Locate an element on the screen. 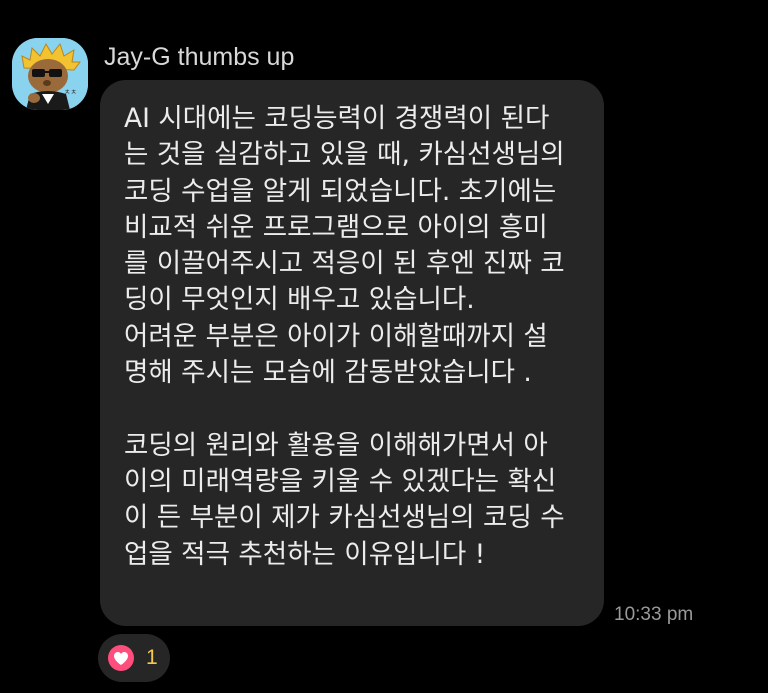 The height and width of the screenshot is (693, 768). cartoon-avatar-icon: ㅊㅊ is located at coordinates (50, 74).